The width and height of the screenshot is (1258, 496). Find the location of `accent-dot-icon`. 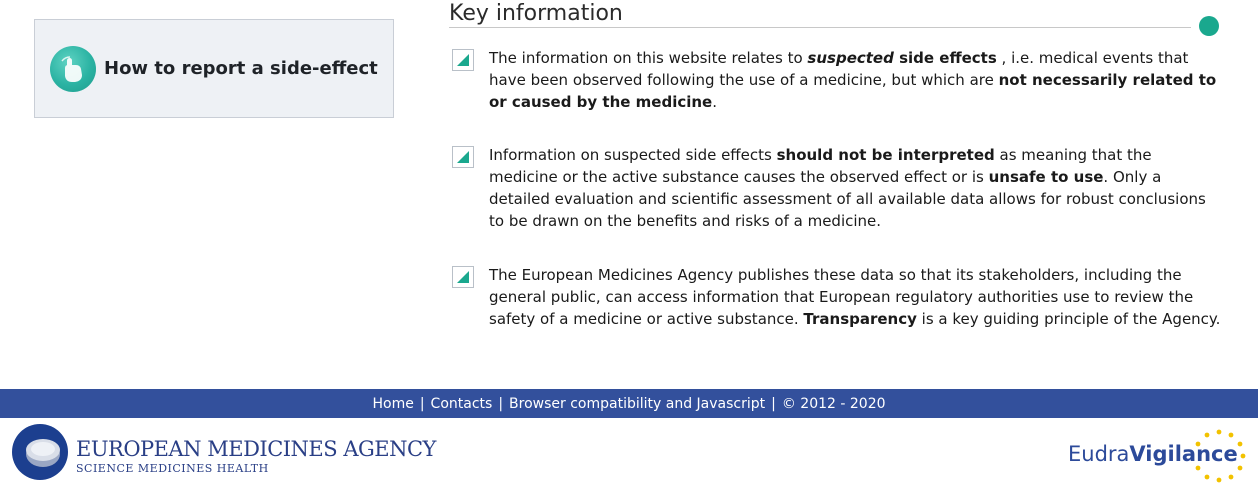

accent-dot-icon is located at coordinates (1209, 26).